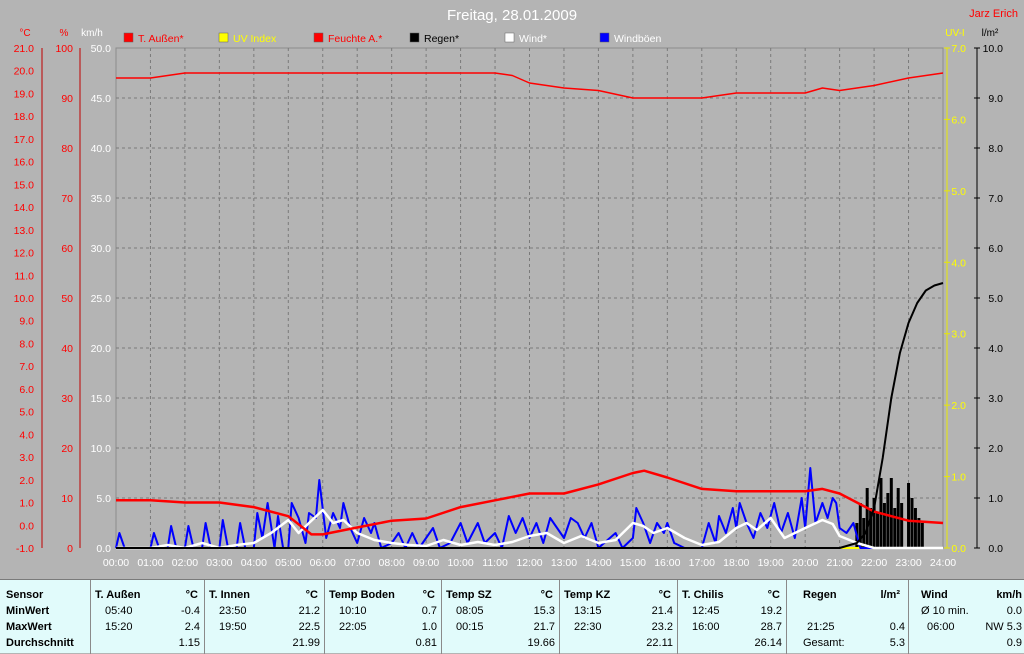  Describe the element at coordinates (64, 33) in the screenshot. I see `hum-unit-label: %` at that location.